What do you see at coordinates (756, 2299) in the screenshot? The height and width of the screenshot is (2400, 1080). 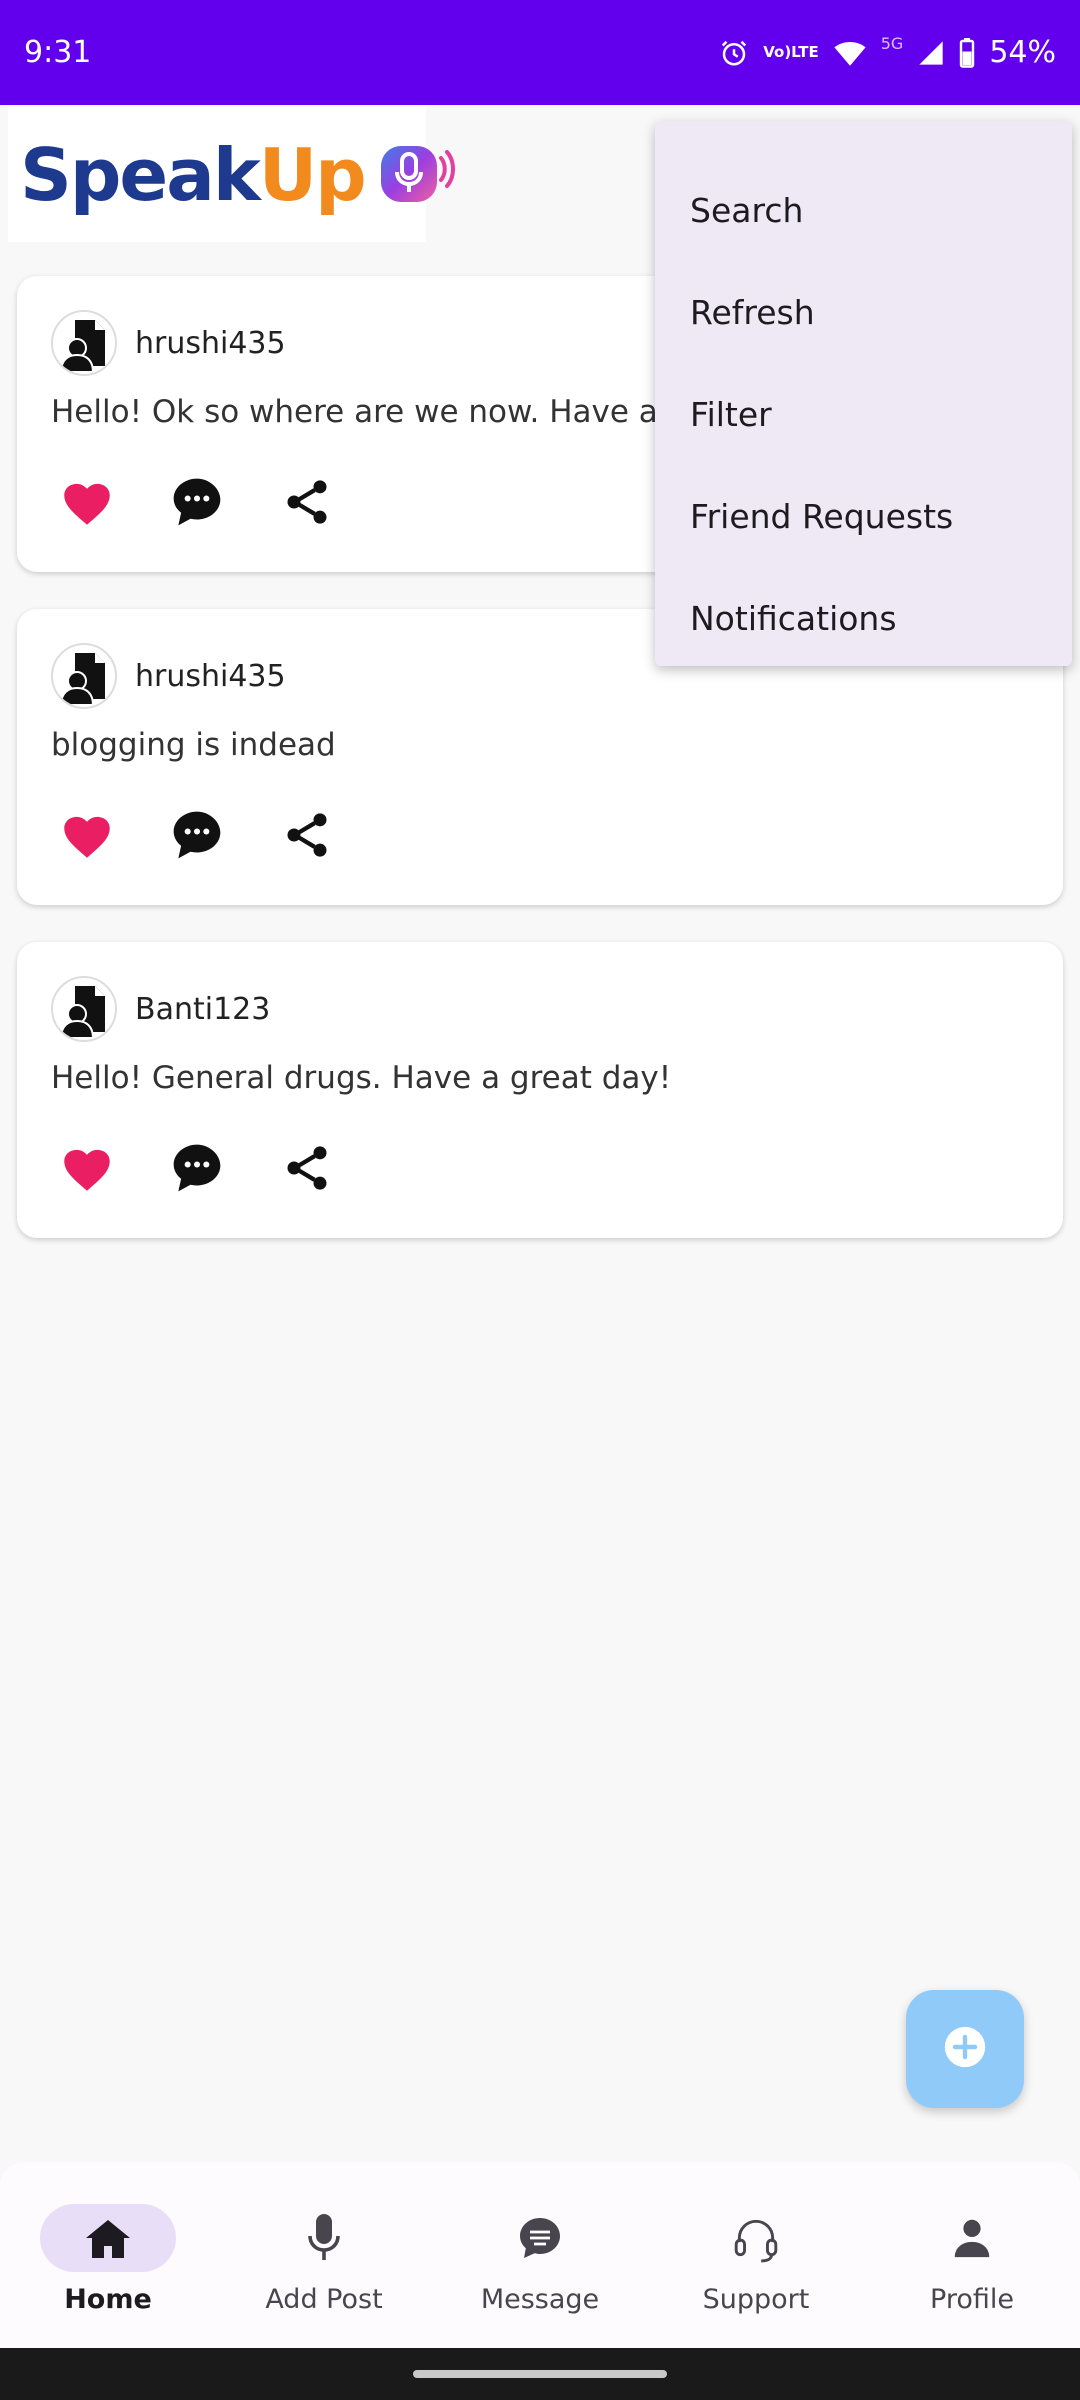 I see `nav-label: Support` at bounding box center [756, 2299].